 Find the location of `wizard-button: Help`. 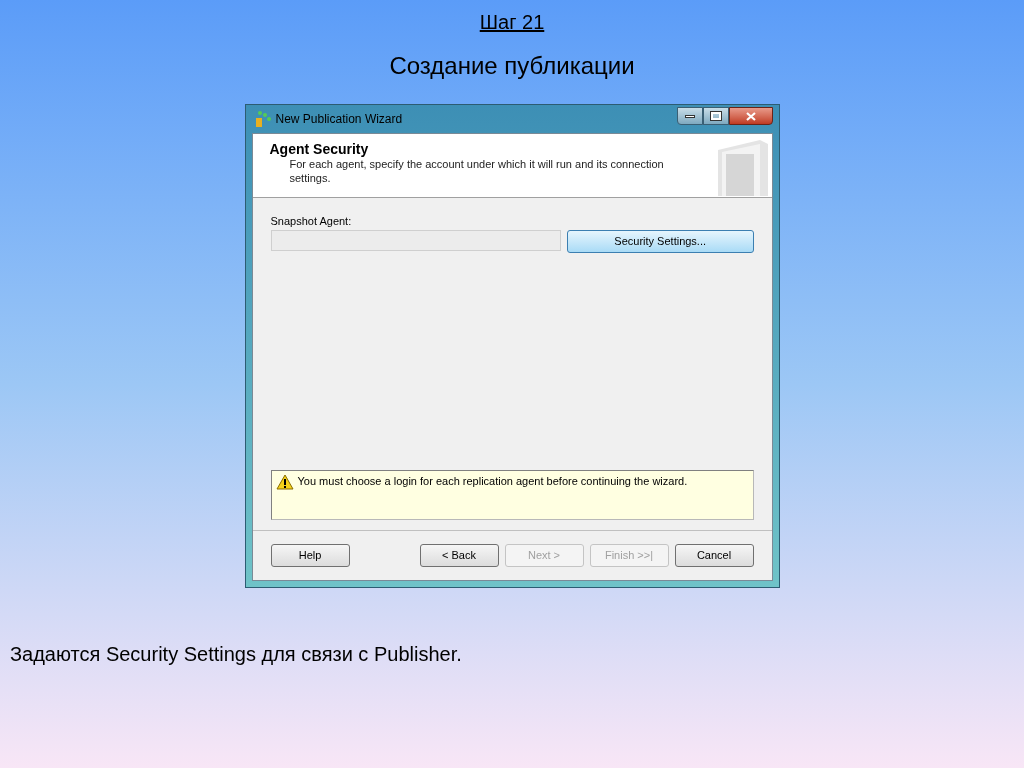

wizard-button: Help is located at coordinates (310, 555).